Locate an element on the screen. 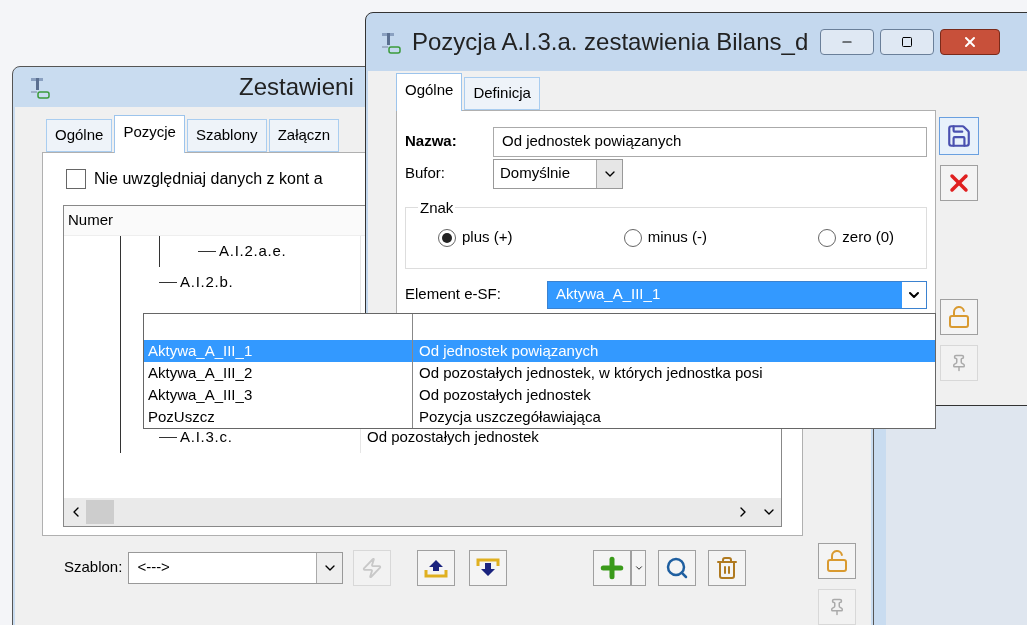 This screenshot has width=1027, height=625. arrow-up-icon is located at coordinates (436, 567).